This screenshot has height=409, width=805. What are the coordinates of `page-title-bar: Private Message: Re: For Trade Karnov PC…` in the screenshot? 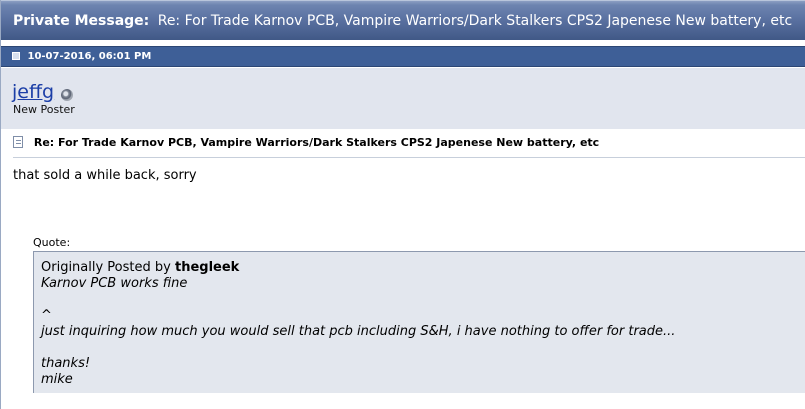 It's located at (403, 20).